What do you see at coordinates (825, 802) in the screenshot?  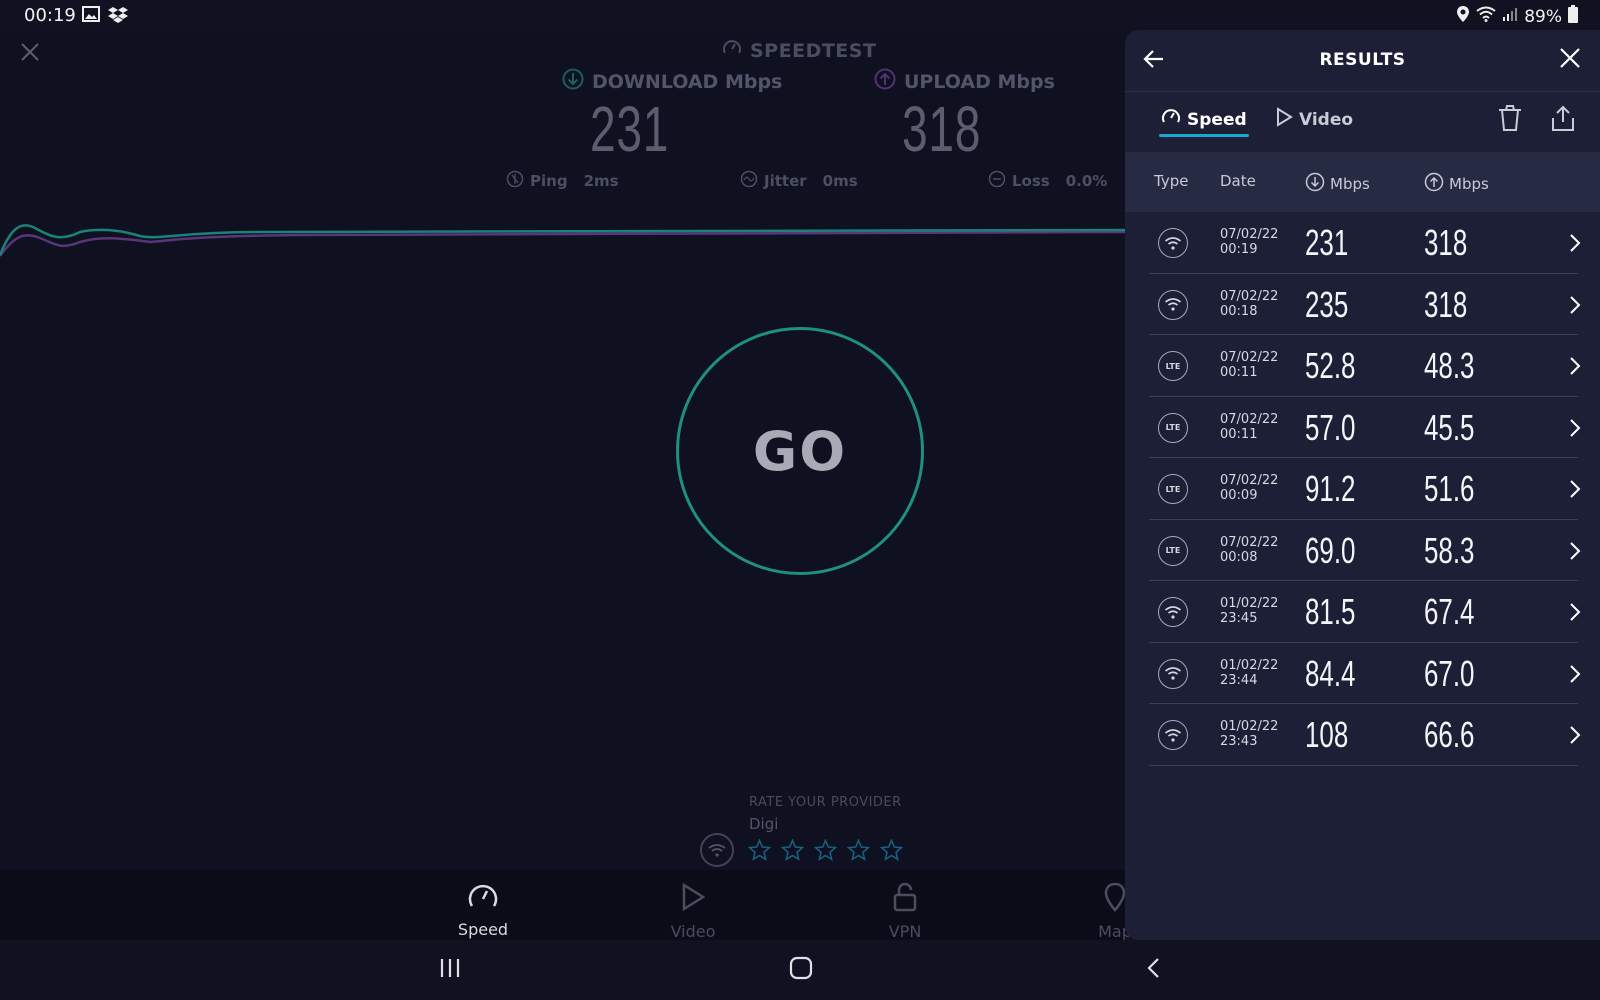 I see `rate-title: RATE YOUR PROVIDER` at bounding box center [825, 802].